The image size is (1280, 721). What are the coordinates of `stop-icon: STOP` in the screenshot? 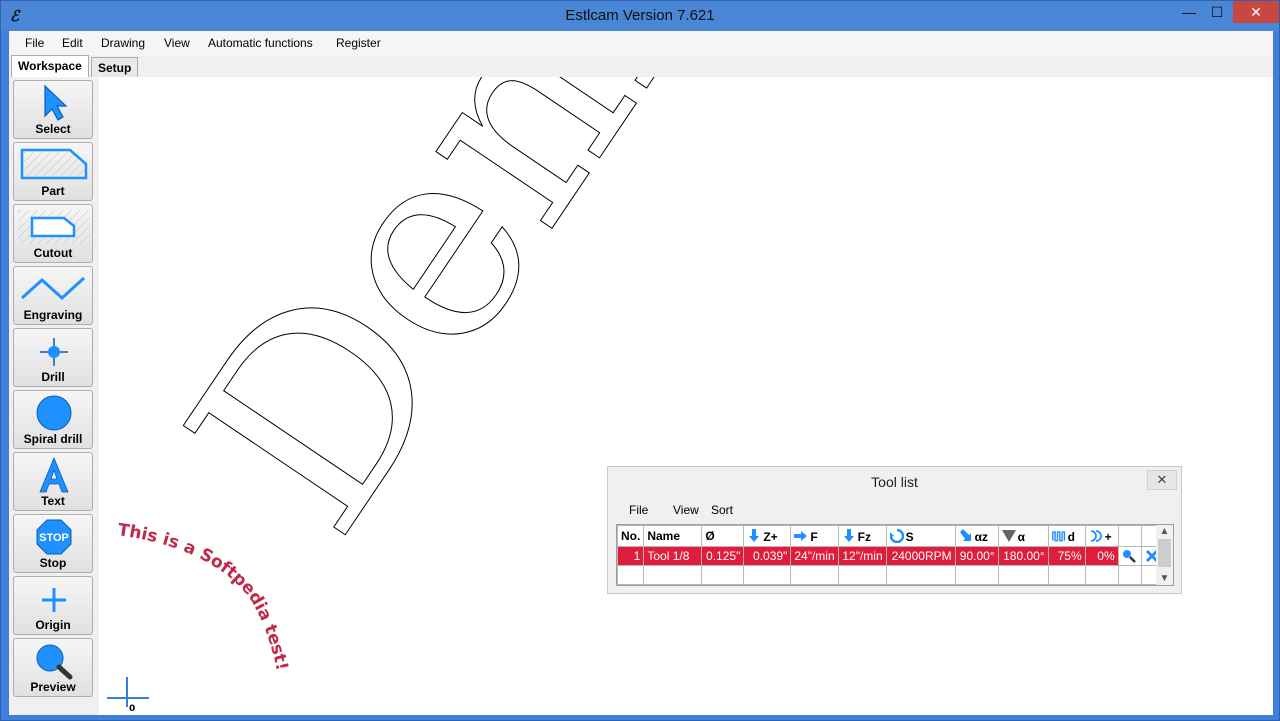 It's located at (54, 537).